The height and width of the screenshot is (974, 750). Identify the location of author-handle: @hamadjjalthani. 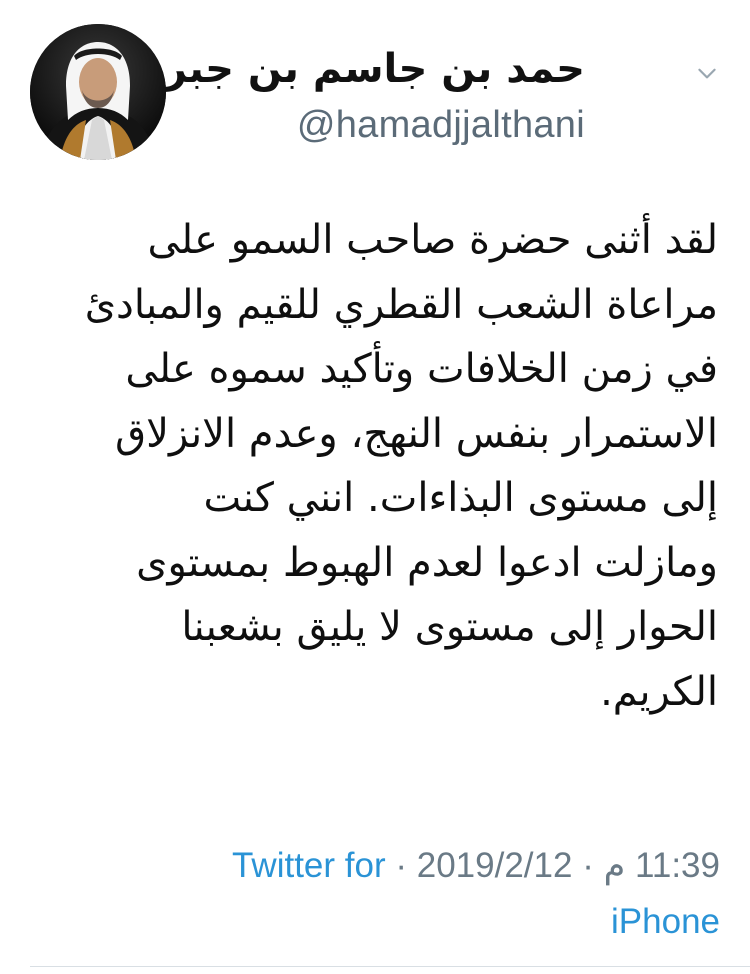
(395, 125).